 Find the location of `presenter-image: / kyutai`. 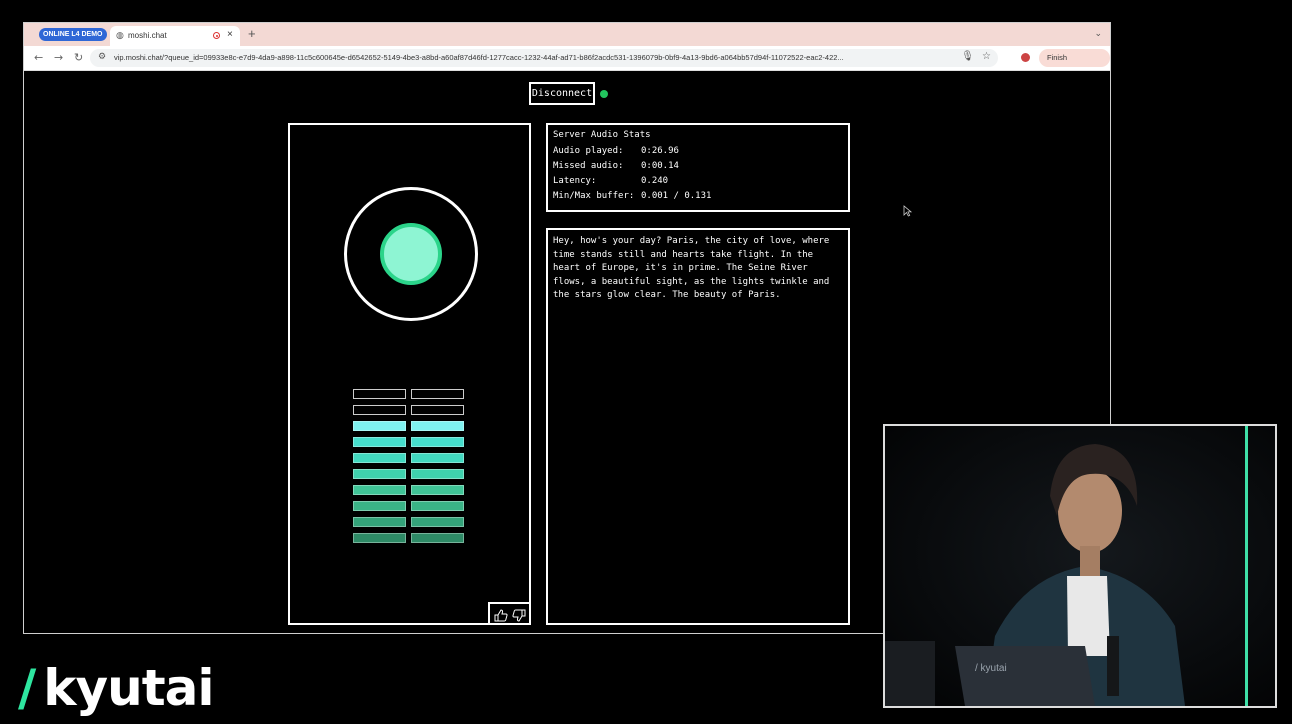

presenter-image: / kyutai is located at coordinates (1080, 566).